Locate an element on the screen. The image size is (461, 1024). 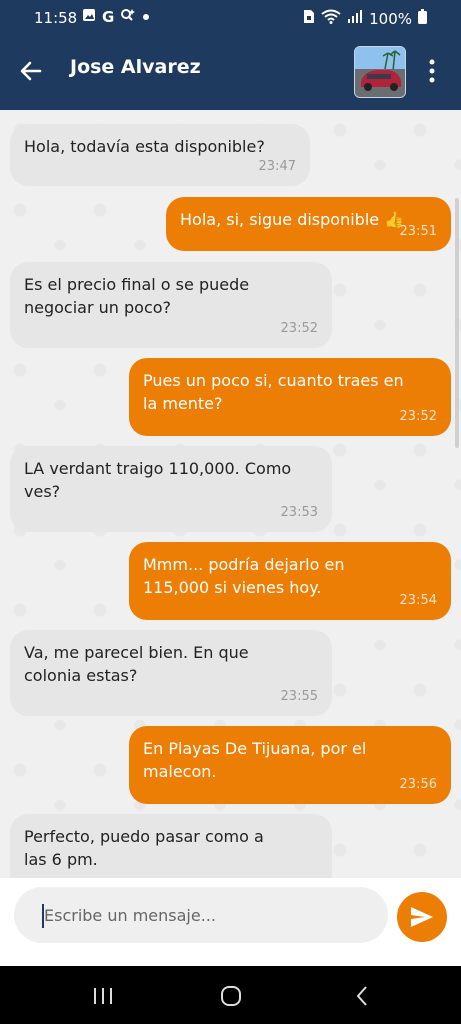
search-sparkle-icon is located at coordinates (128, 17).